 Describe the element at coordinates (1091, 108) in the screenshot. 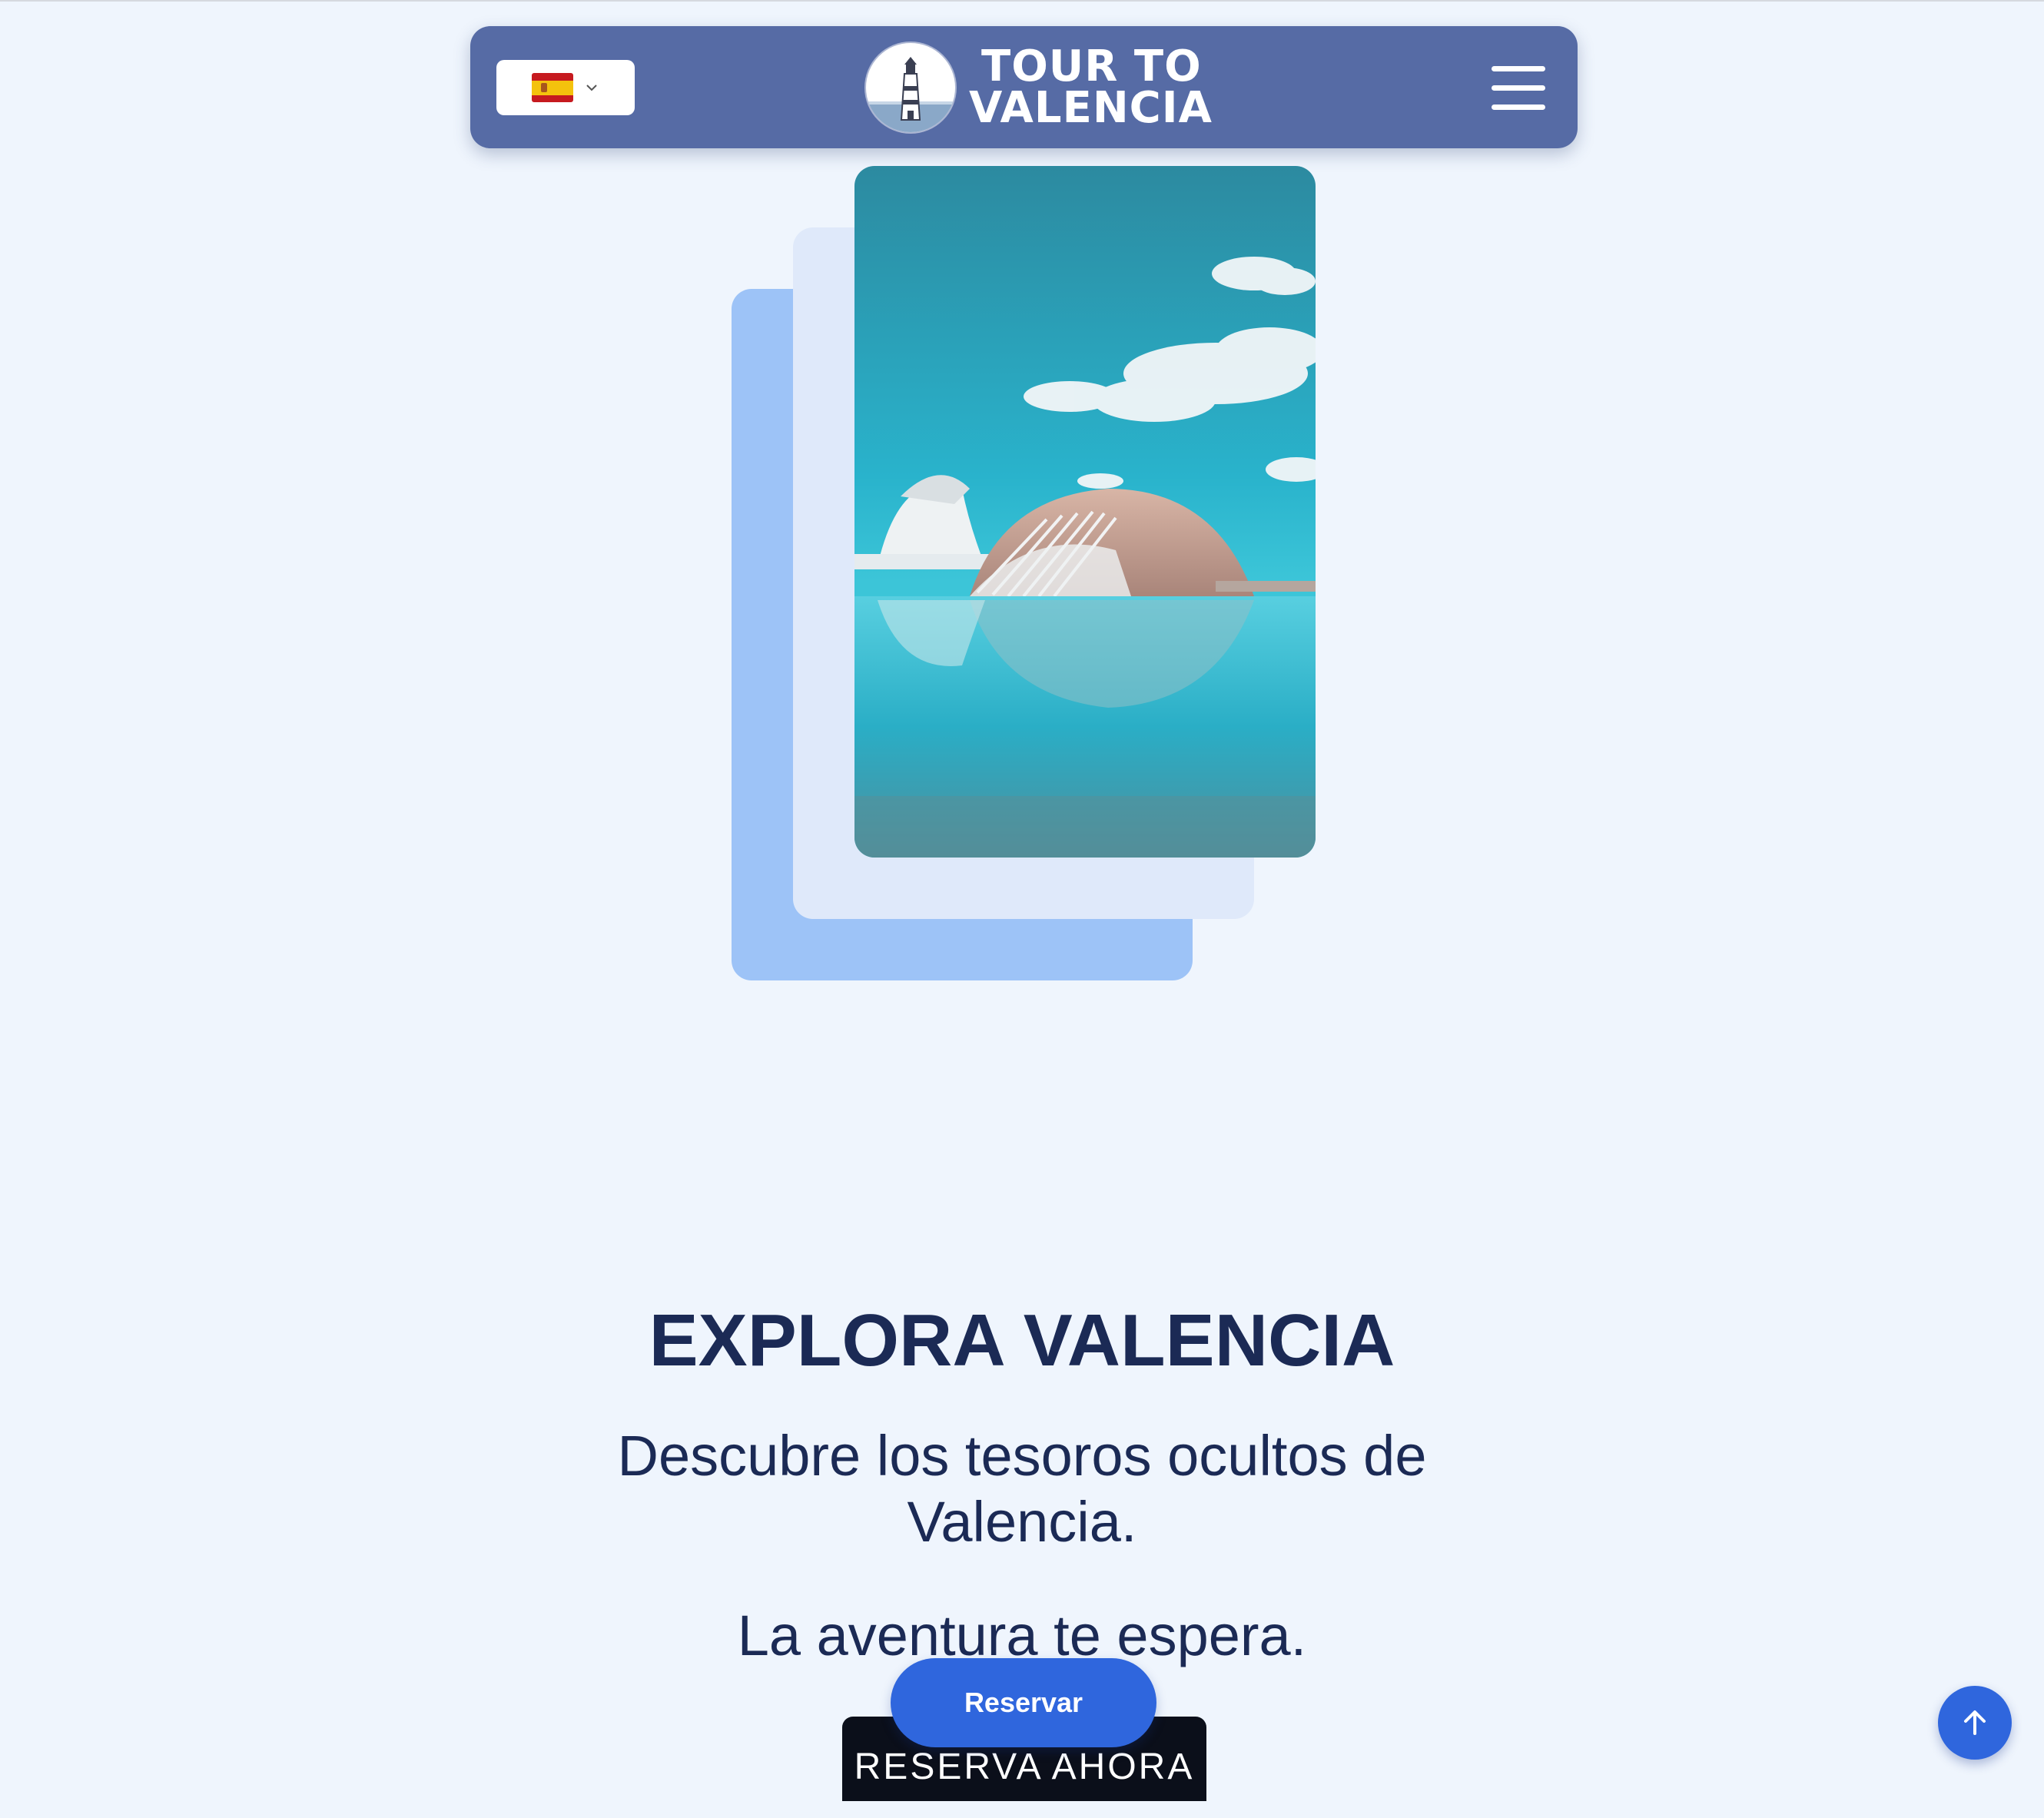

I see `brand-line-2: VALENCIA` at that location.